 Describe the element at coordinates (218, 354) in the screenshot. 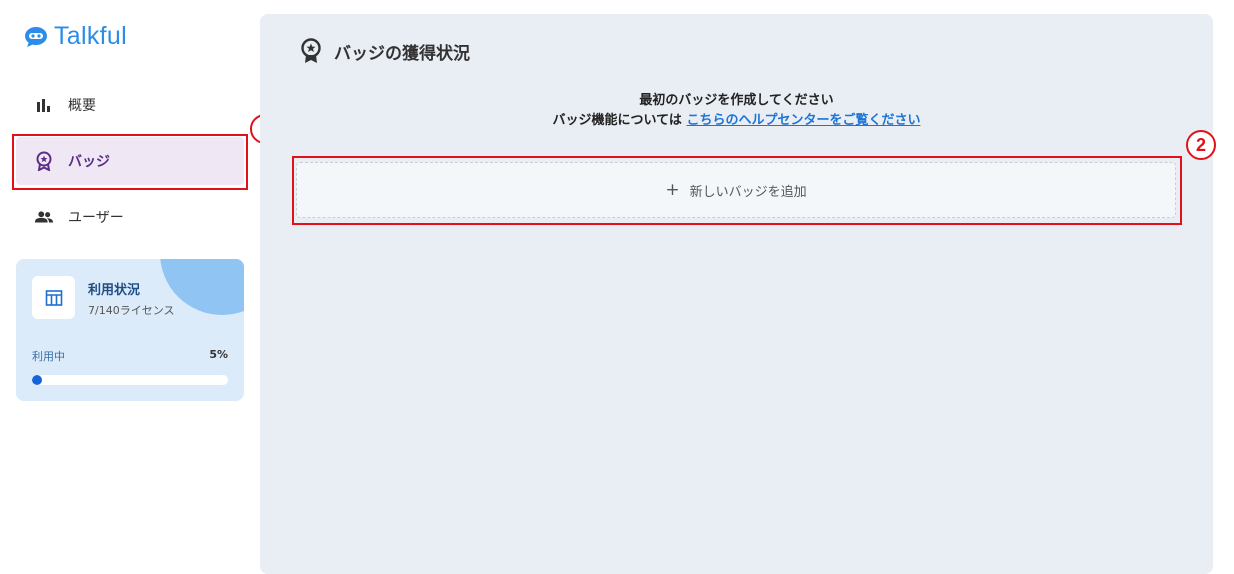

I see `usage-percent: 5%` at that location.